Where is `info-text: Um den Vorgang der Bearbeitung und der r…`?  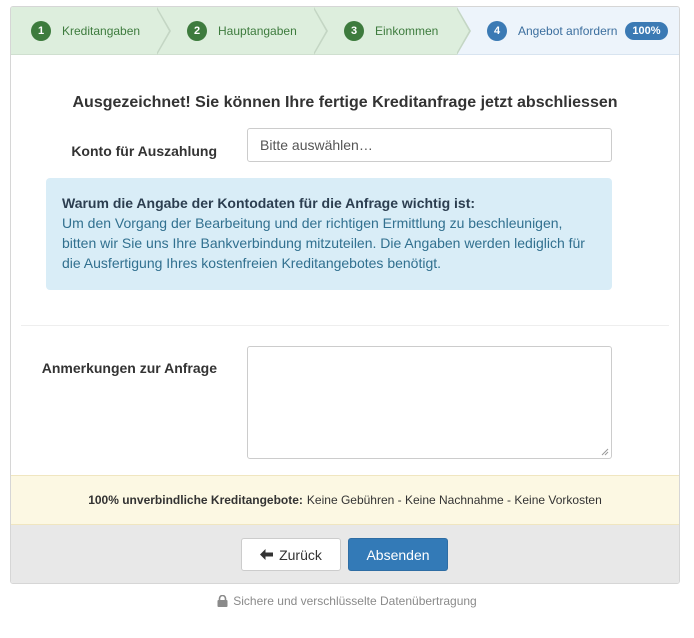 info-text: Um den Vorgang der Bearbeitung und der r… is located at coordinates (323, 243).